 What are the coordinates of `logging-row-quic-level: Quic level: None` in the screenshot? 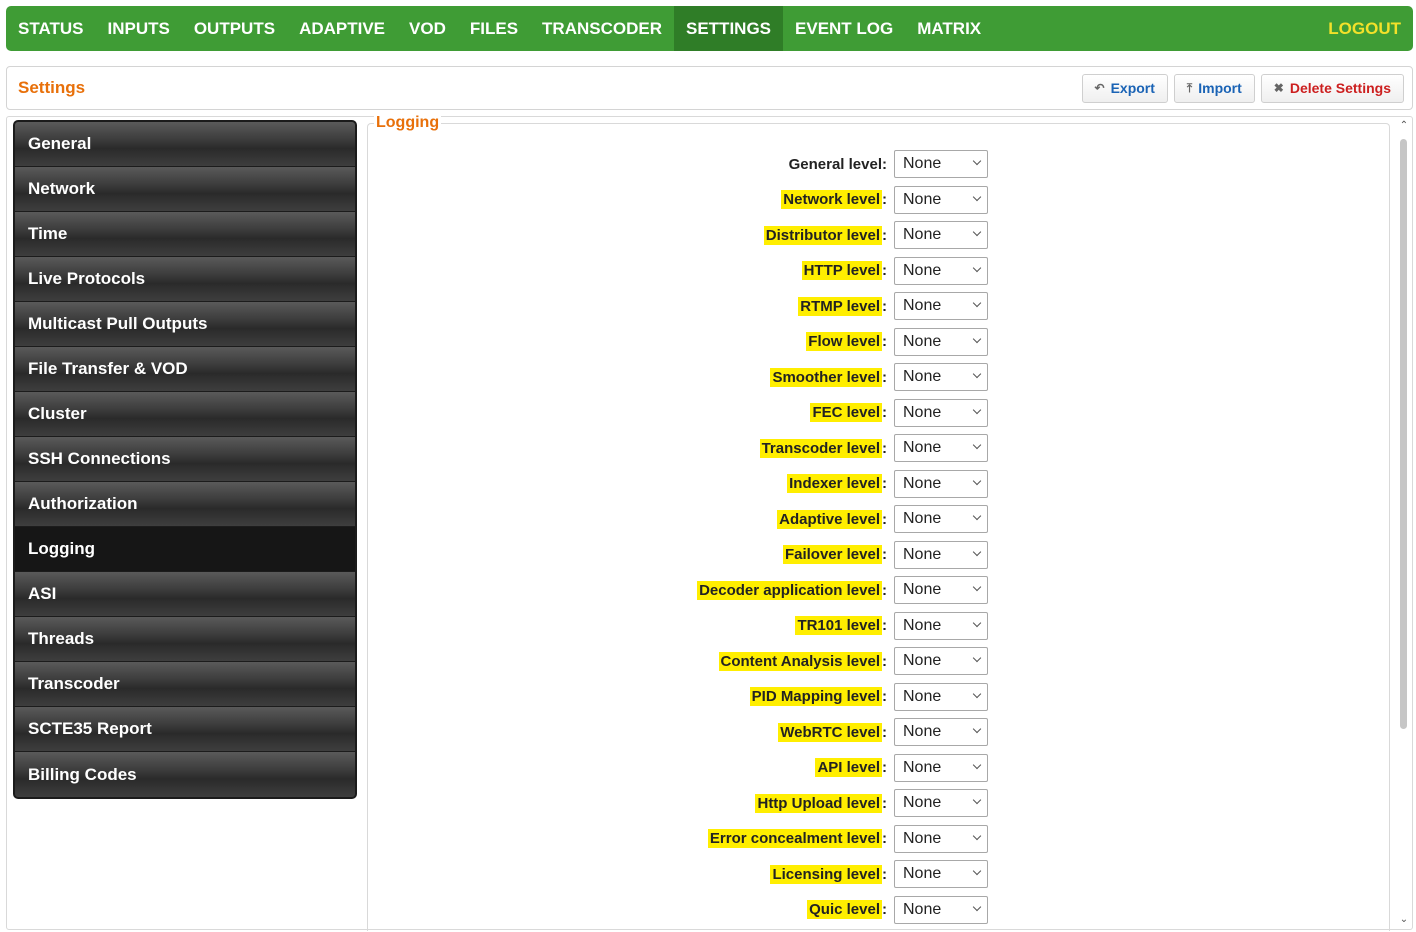 It's located at (678, 910).